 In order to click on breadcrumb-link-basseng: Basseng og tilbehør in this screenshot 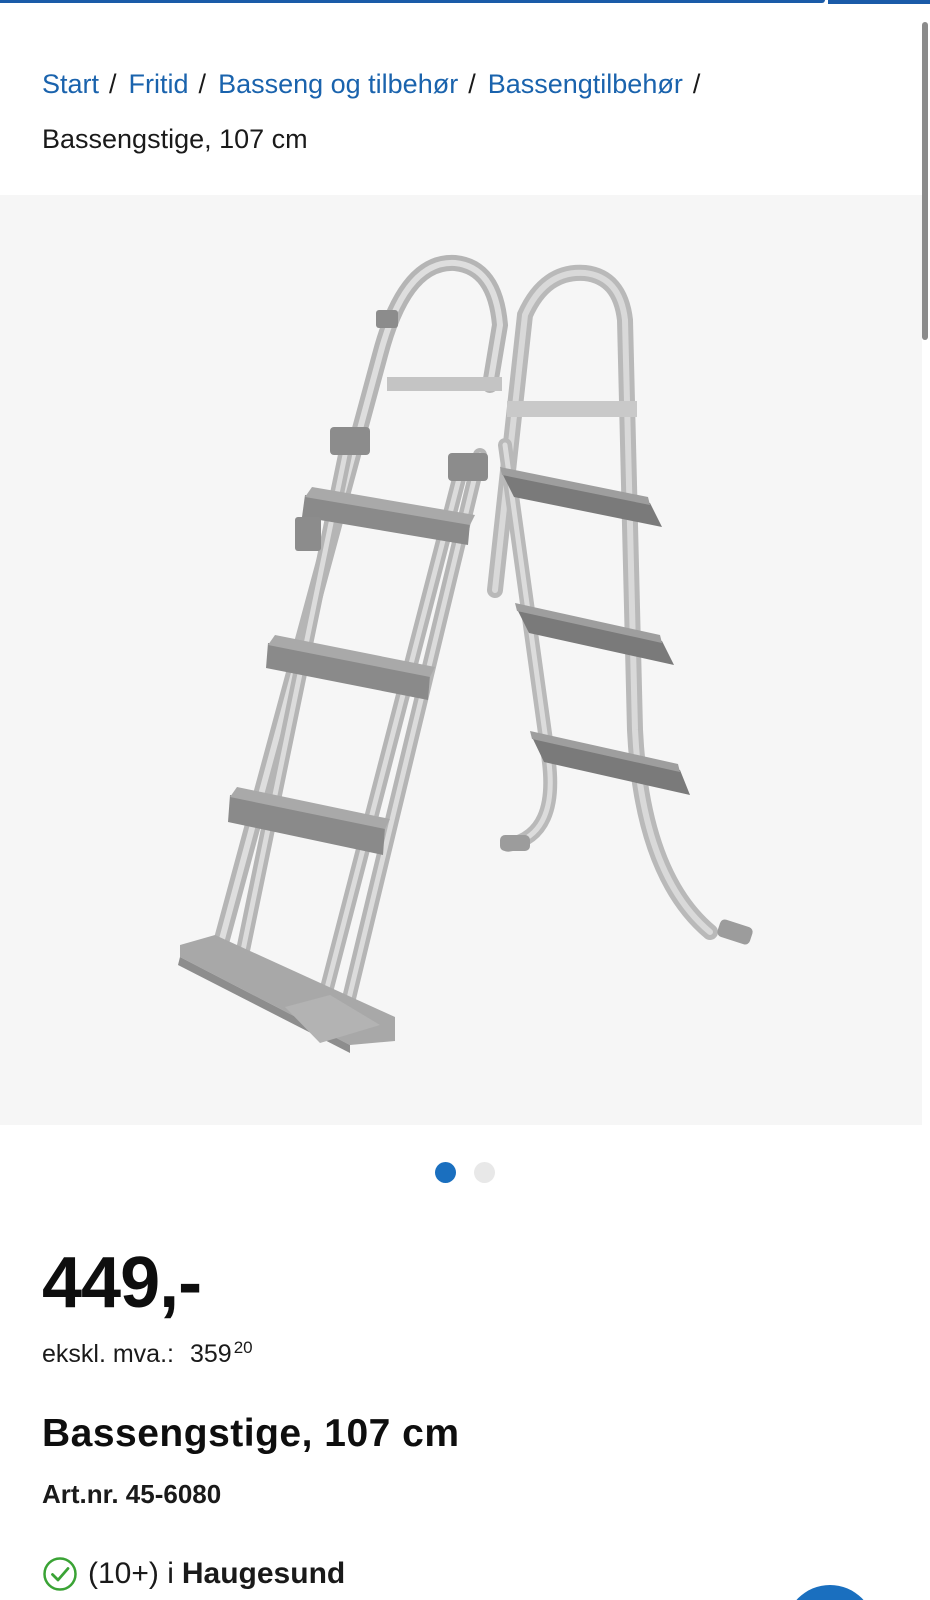, I will do `click(338, 84)`.